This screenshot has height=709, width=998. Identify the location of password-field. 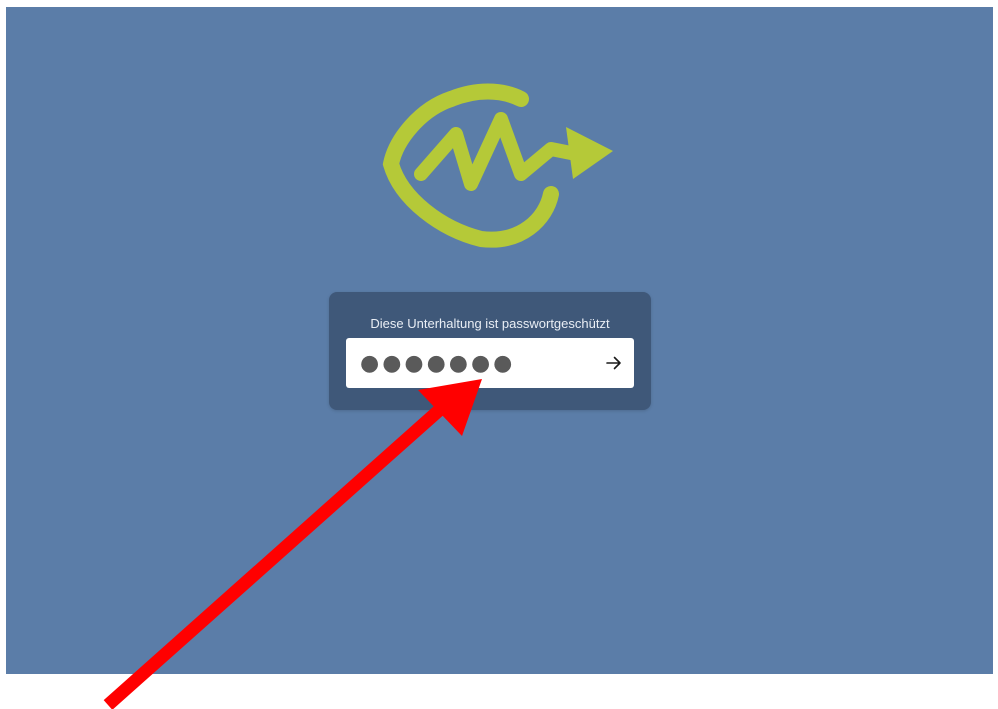
(490, 363).